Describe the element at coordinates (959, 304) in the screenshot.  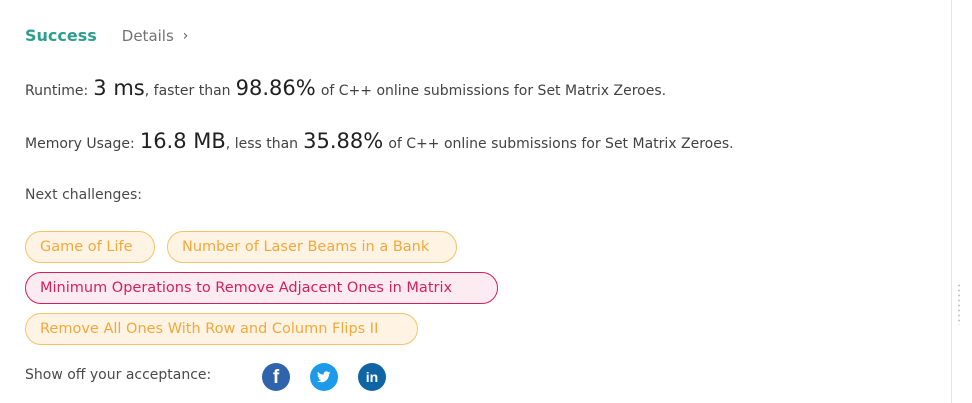
I see `resize-handle` at that location.